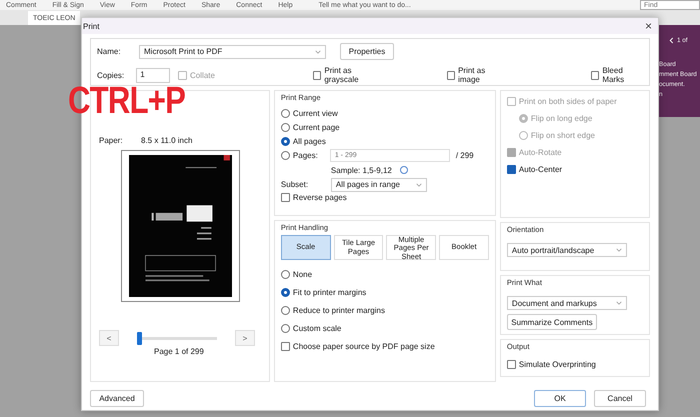  What do you see at coordinates (566, 303) in the screenshot?
I see `print-what-dropdown: Document and markups` at bounding box center [566, 303].